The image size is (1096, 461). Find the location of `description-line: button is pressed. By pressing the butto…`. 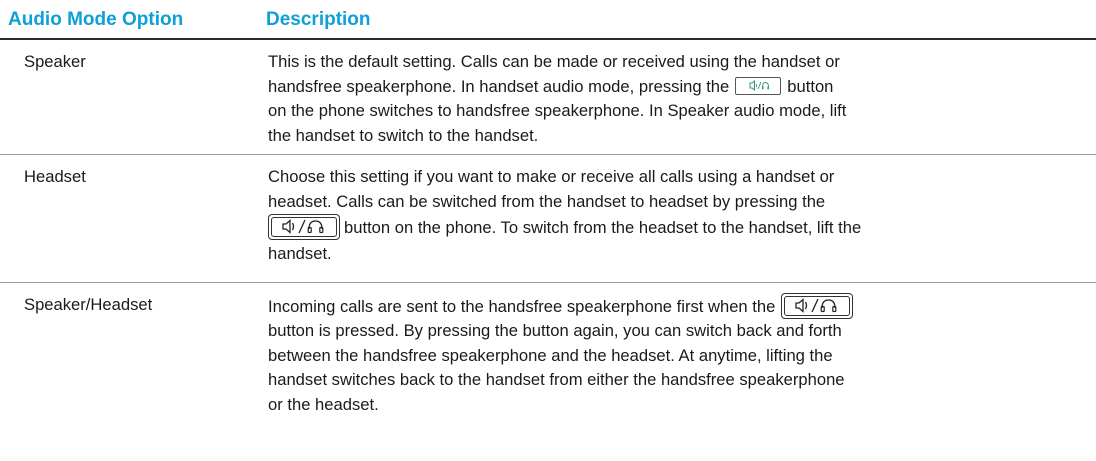

description-line: button is pressed. By pressing the butto… is located at coordinates (555, 330).